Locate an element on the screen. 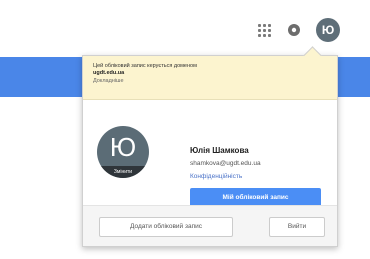 The width and height of the screenshot is (370, 259). add-account-button: Додати обліковий запис is located at coordinates (166, 227).